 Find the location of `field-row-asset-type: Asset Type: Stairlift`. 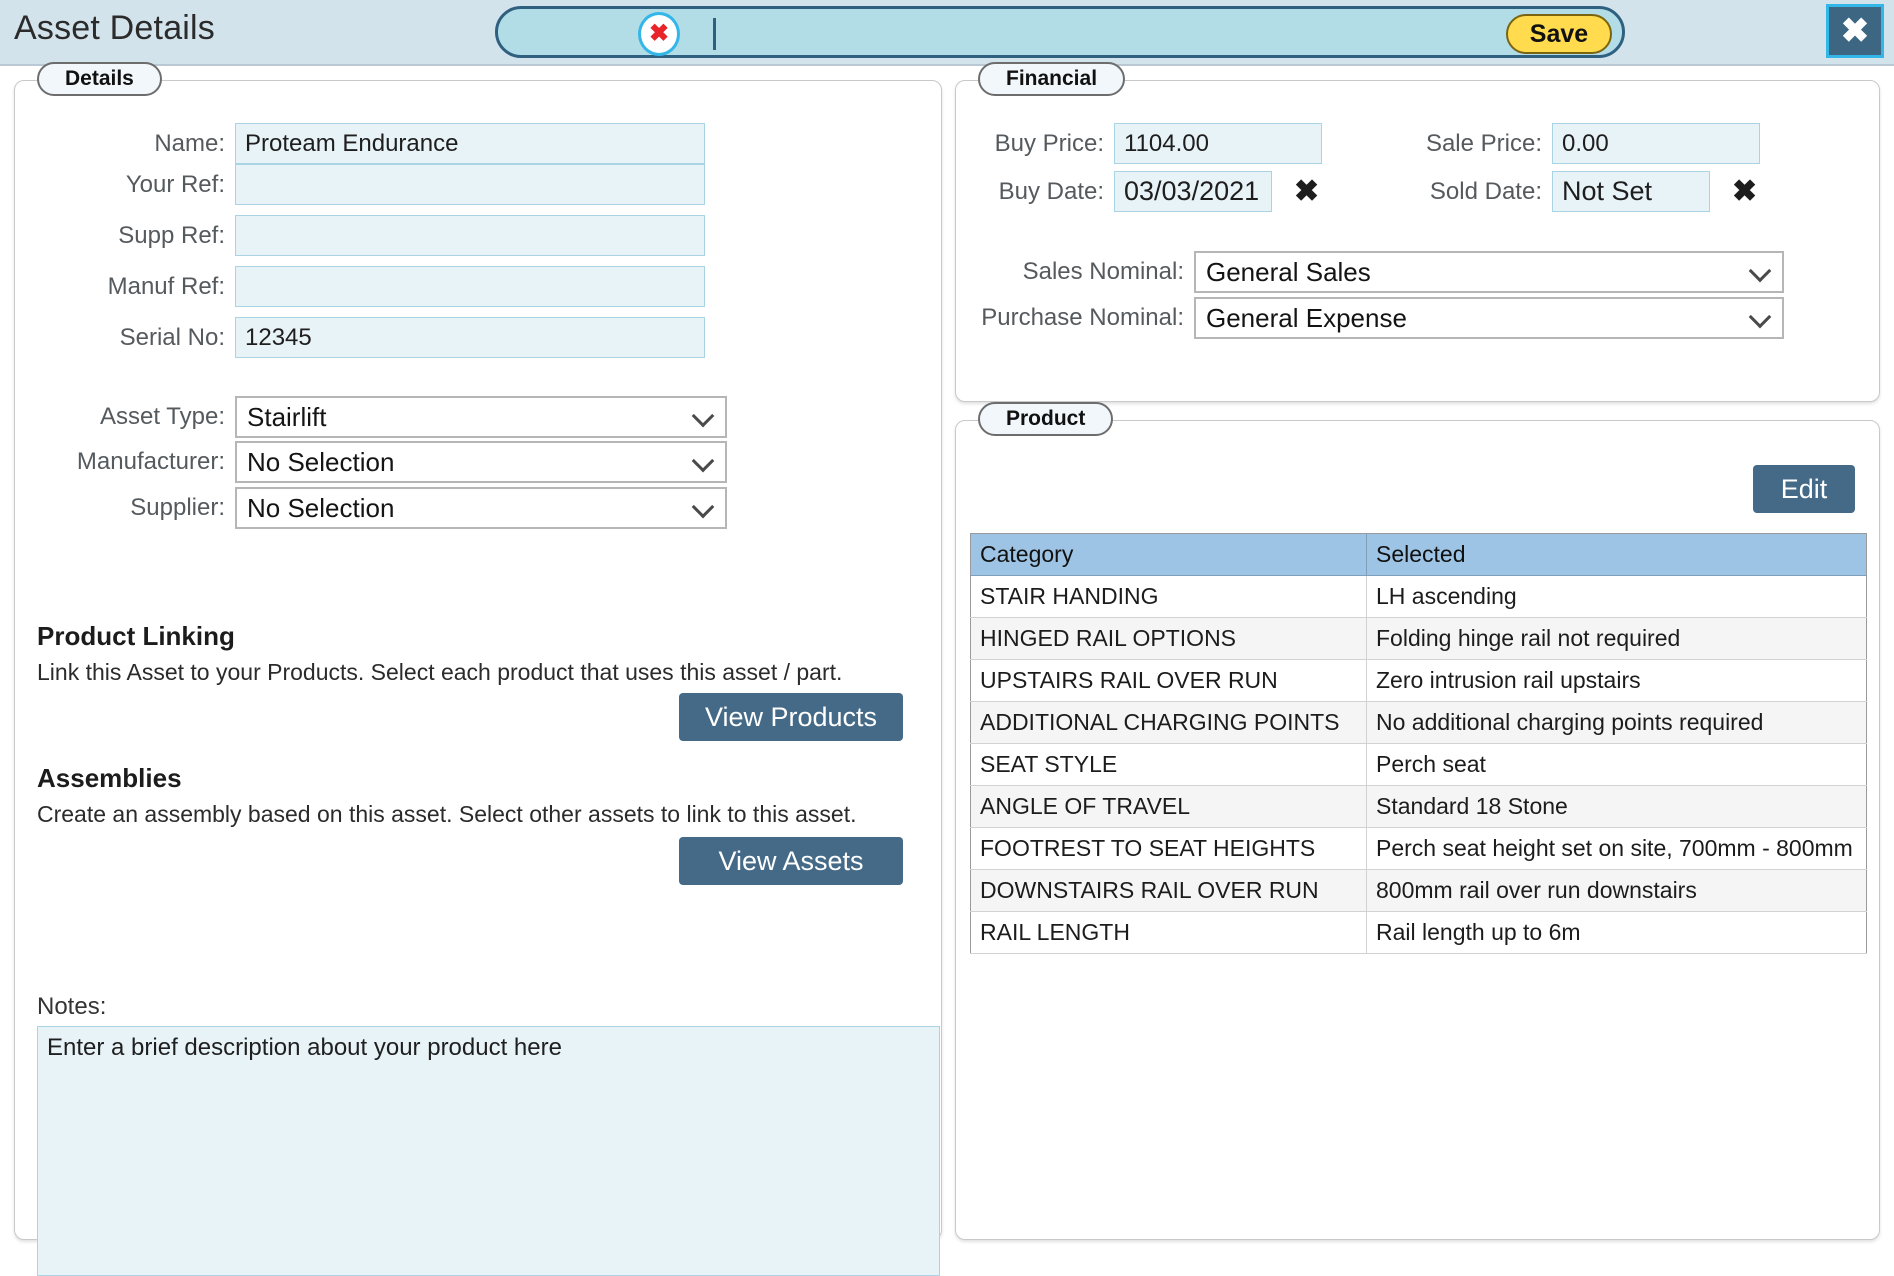

field-row-asset-type: Asset Type: Stairlift is located at coordinates (385, 417).